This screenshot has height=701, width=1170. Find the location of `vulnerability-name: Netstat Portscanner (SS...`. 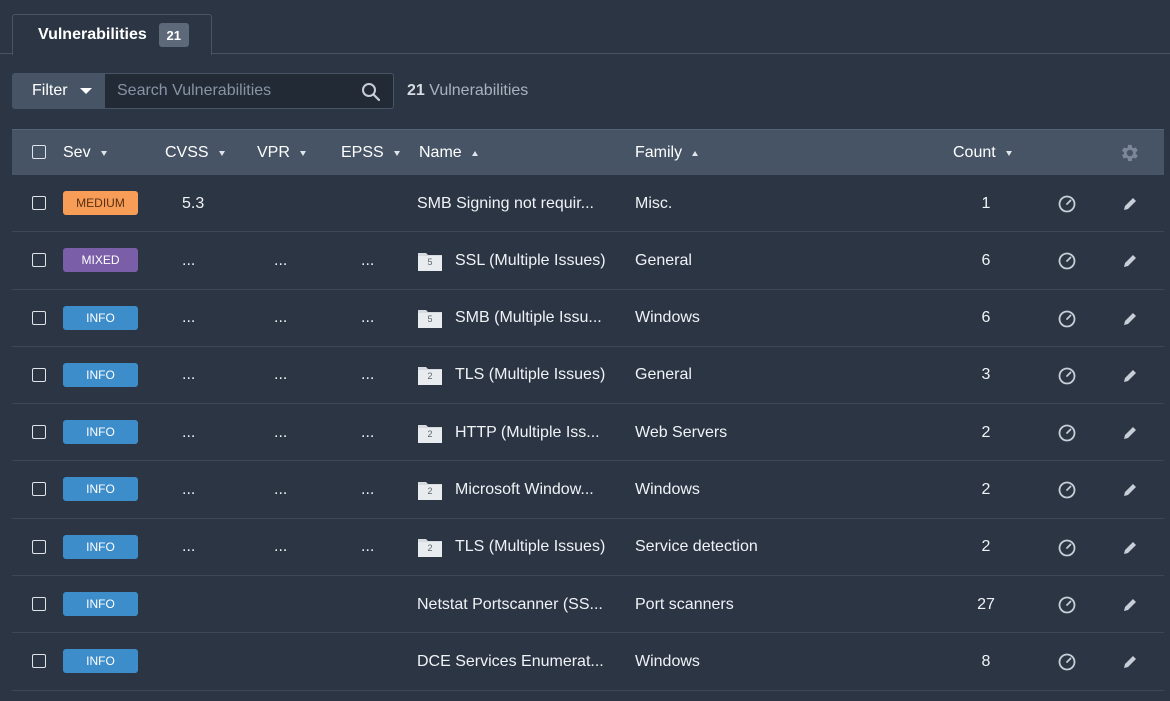

vulnerability-name: Netstat Portscanner (SS... is located at coordinates (510, 604).